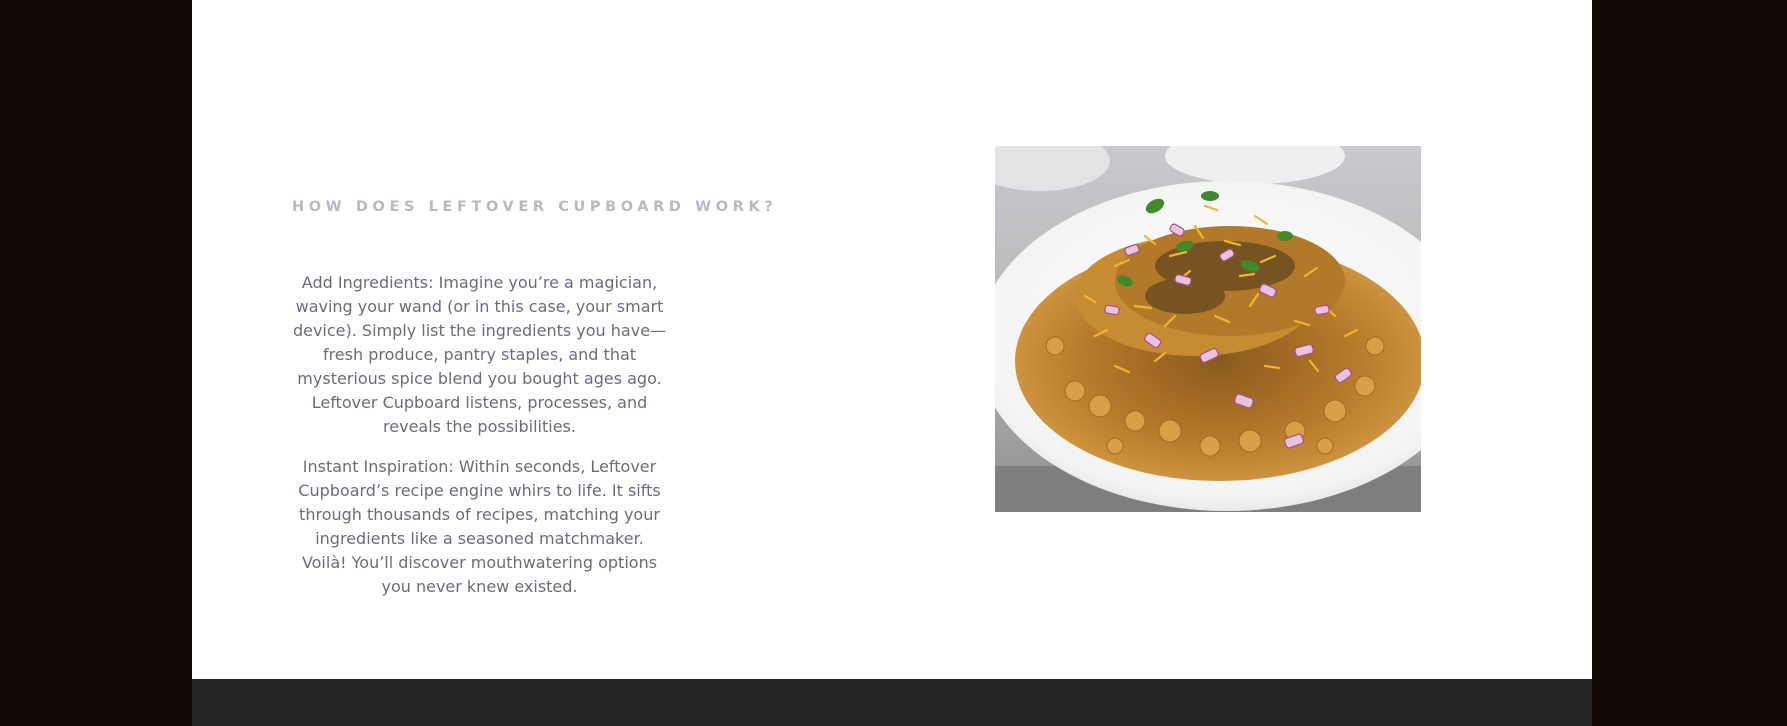 The image size is (1787, 726). I want to click on food-photo-illustration, so click(1208, 329).